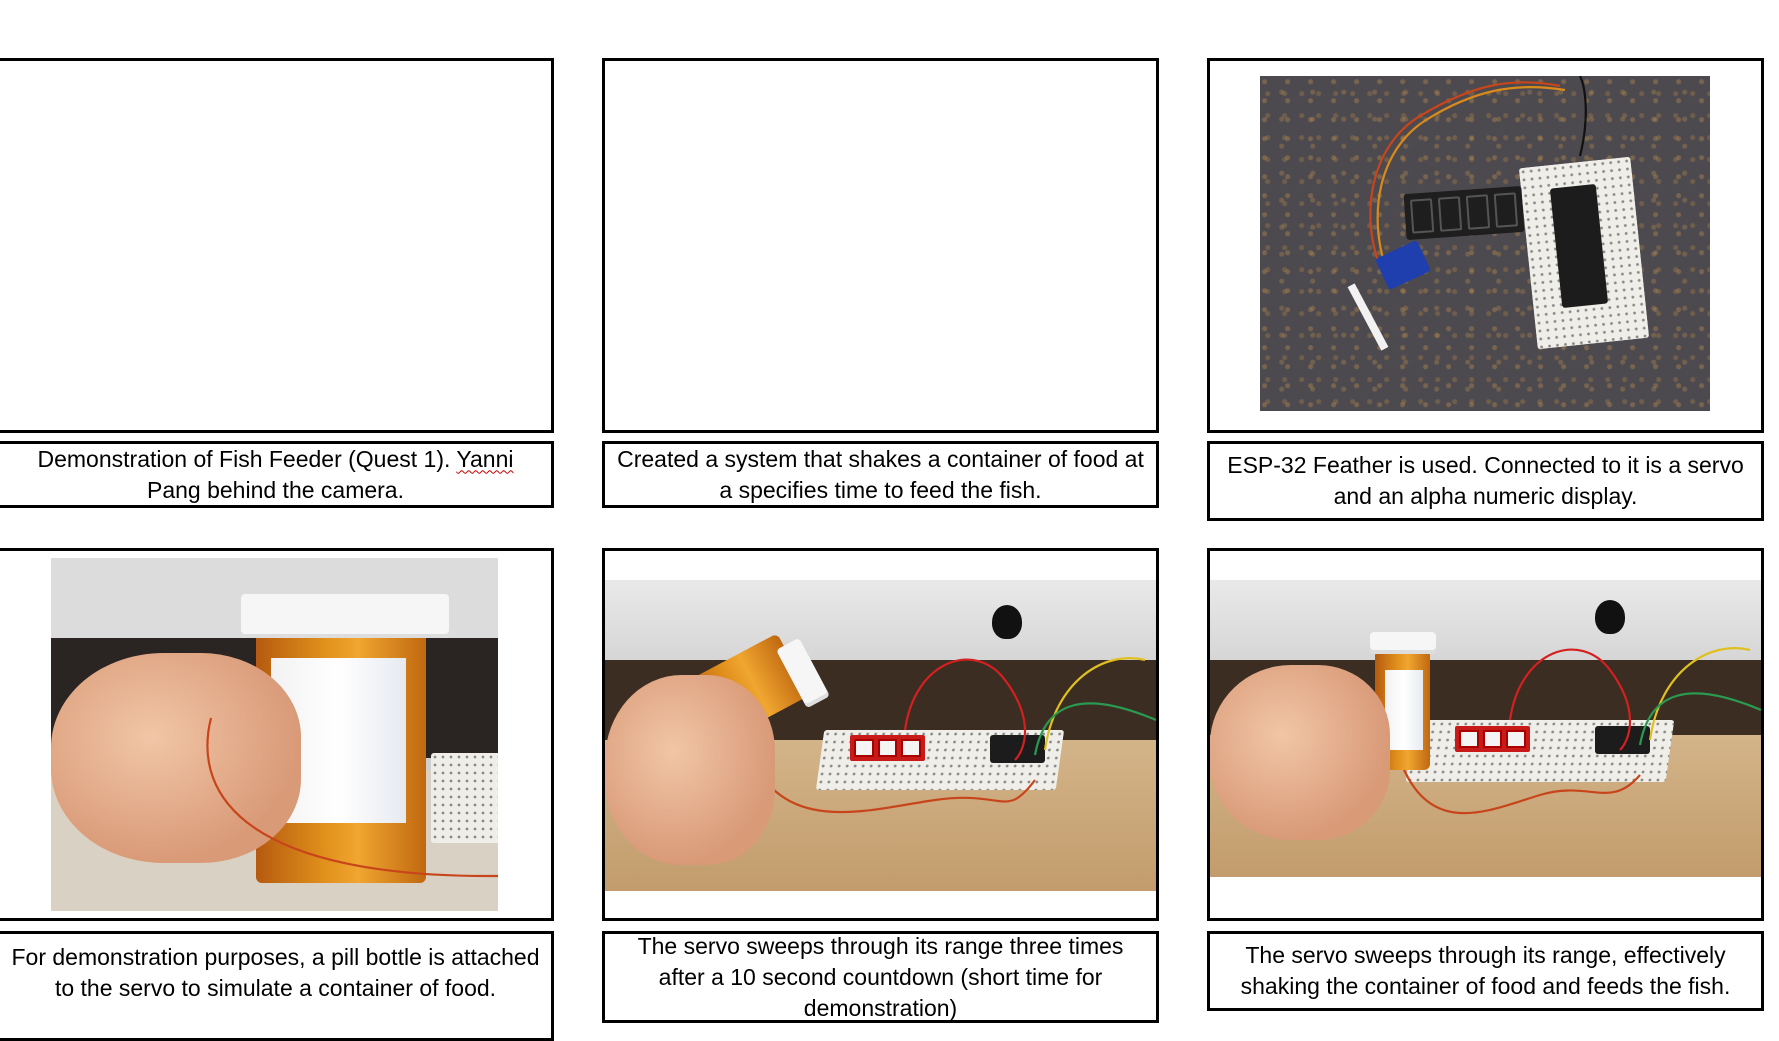 The width and height of the screenshot is (1779, 1041). I want to click on panel-2-frame, so click(880, 245).